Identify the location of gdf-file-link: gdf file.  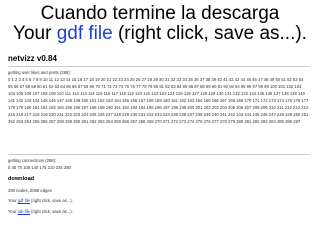
(24, 200).